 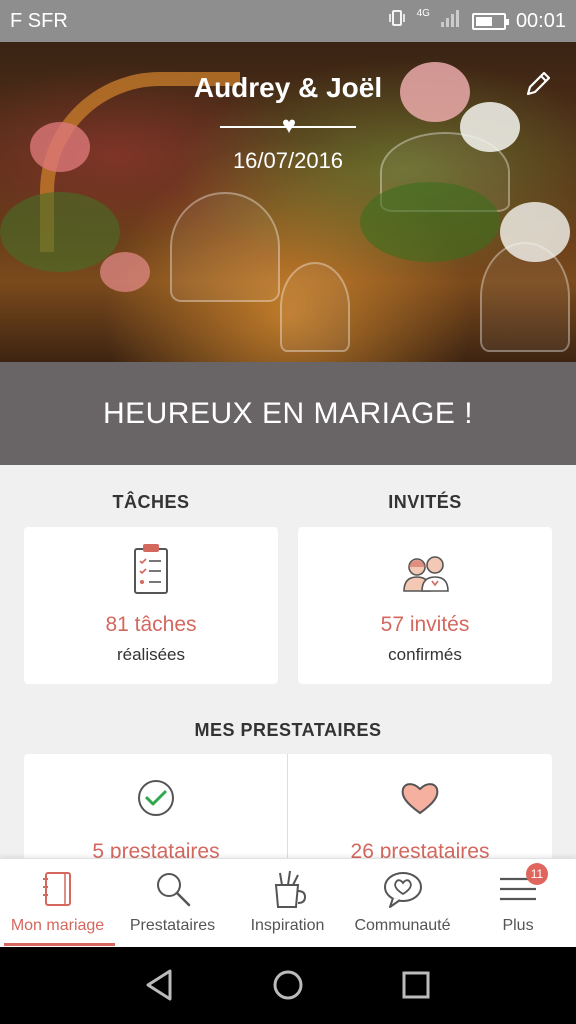 I want to click on recents-button, so click(x=416, y=985).